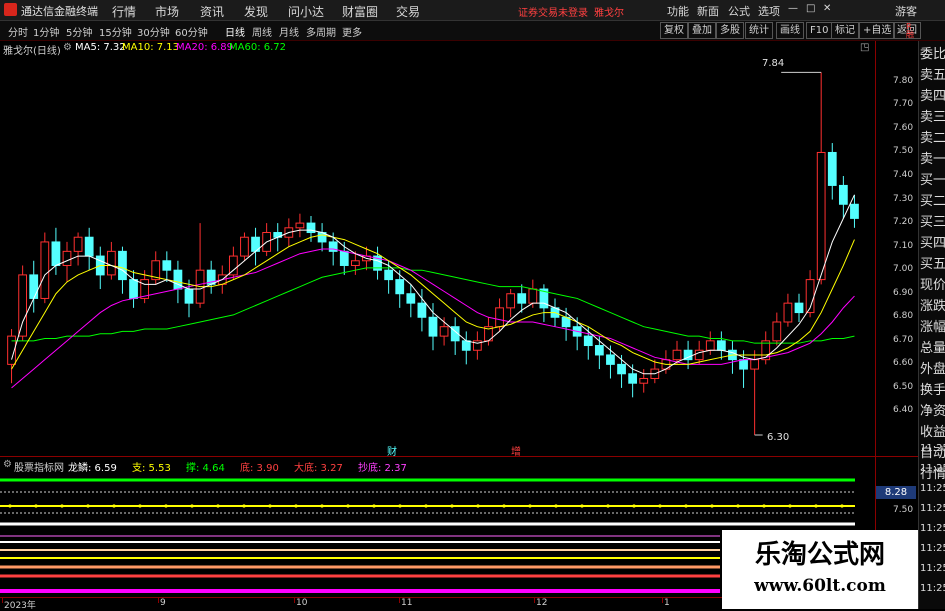  What do you see at coordinates (212, 11) in the screenshot?
I see `menu-news: 资讯` at bounding box center [212, 11].